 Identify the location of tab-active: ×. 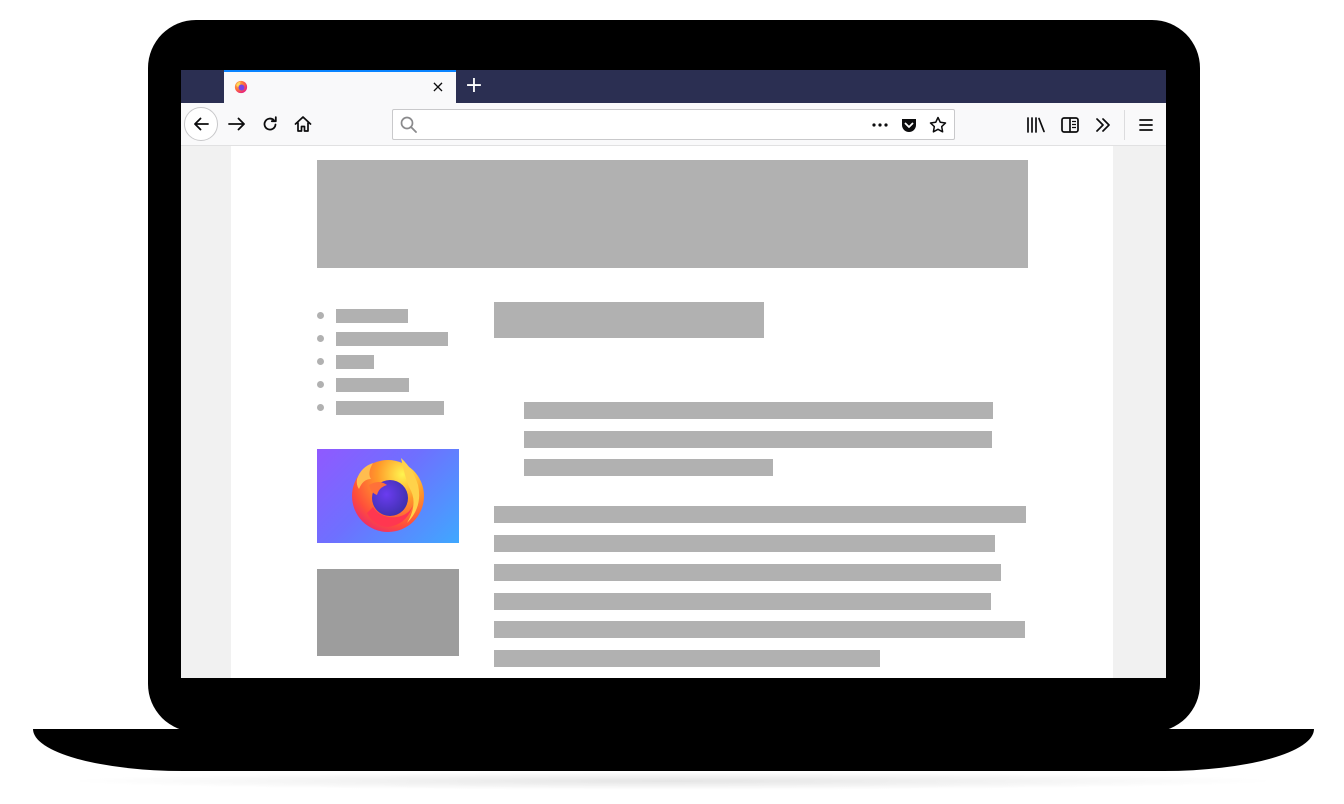
(340, 86).